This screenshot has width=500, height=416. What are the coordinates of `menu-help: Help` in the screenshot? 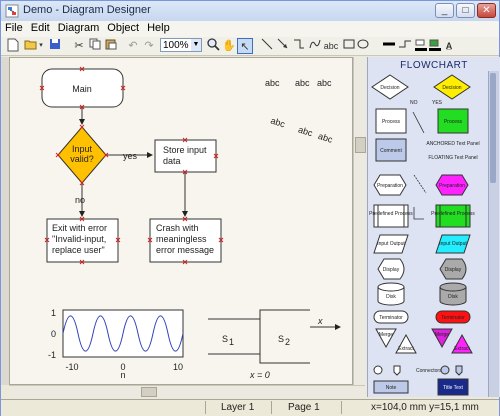 It's located at (158, 28).